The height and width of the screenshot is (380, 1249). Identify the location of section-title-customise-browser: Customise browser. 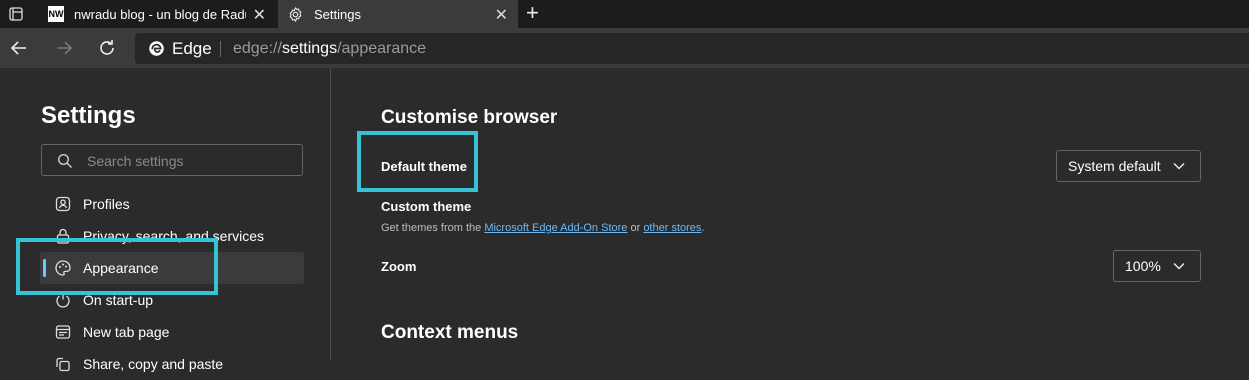
(469, 117).